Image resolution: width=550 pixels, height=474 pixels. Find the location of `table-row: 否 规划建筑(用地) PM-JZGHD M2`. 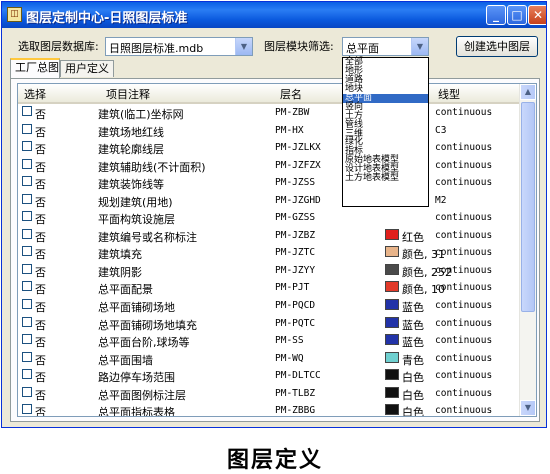

table-row: 否 规划建筑(用地) PM-JZGHD M2 is located at coordinates (269, 201).